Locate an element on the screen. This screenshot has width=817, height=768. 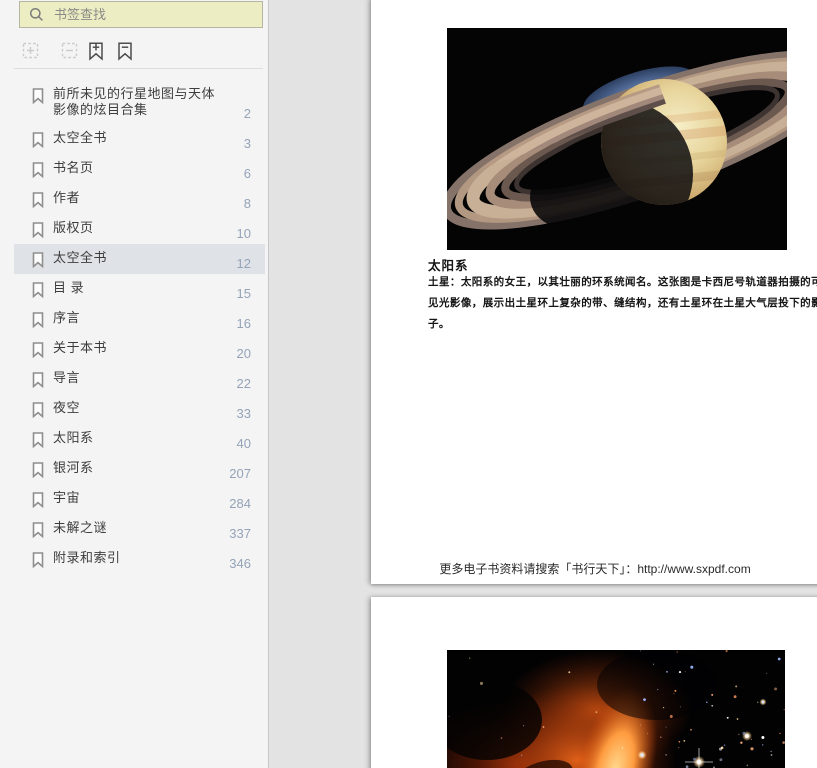
bookmark-page-number: 22 is located at coordinates (243, 383).